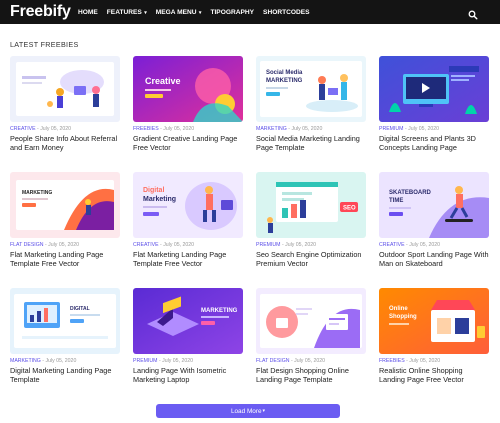 The width and height of the screenshot is (500, 423). I want to click on menu-item-label: HOME, so click(88, 12).